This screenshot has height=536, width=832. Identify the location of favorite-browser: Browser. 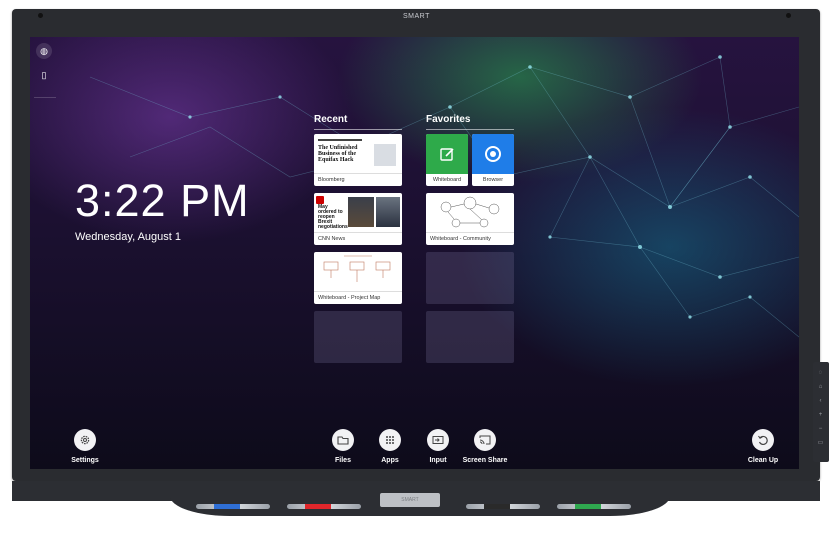
(493, 160).